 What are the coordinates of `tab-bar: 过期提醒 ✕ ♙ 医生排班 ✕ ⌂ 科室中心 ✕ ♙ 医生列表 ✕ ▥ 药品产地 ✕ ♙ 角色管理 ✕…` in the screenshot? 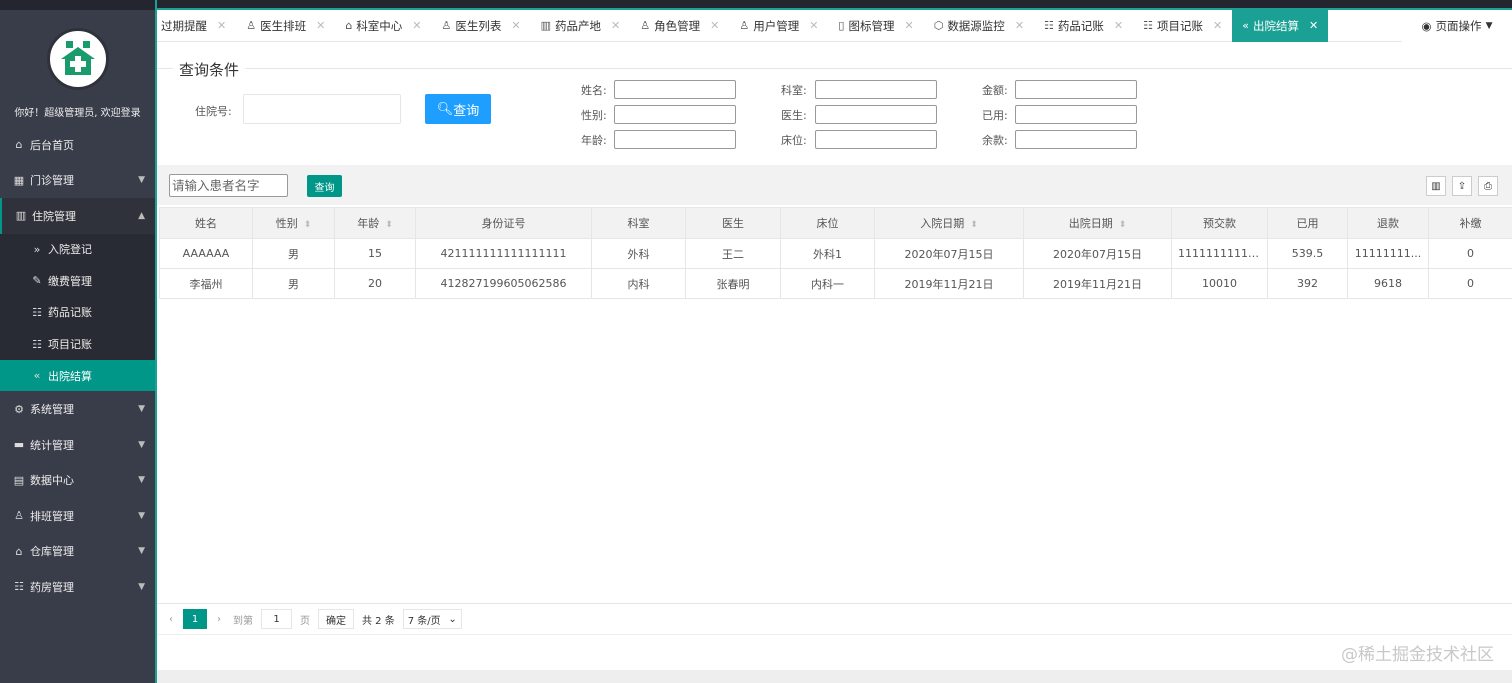 It's located at (834, 25).